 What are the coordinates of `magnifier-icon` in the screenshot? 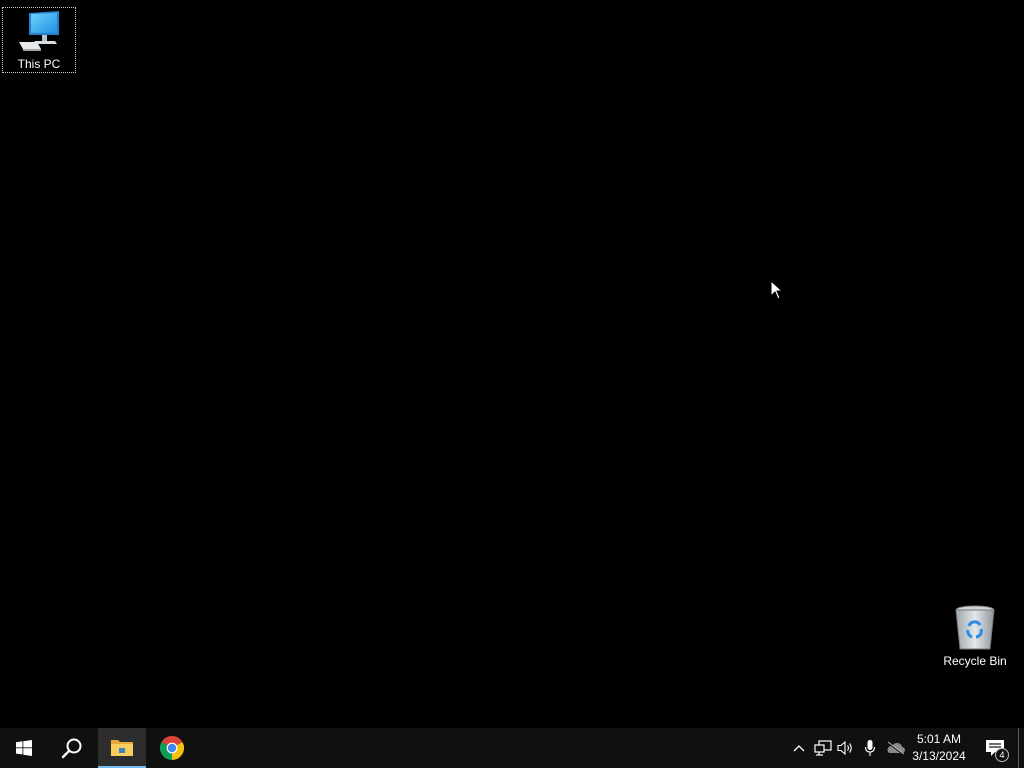 It's located at (71, 748).